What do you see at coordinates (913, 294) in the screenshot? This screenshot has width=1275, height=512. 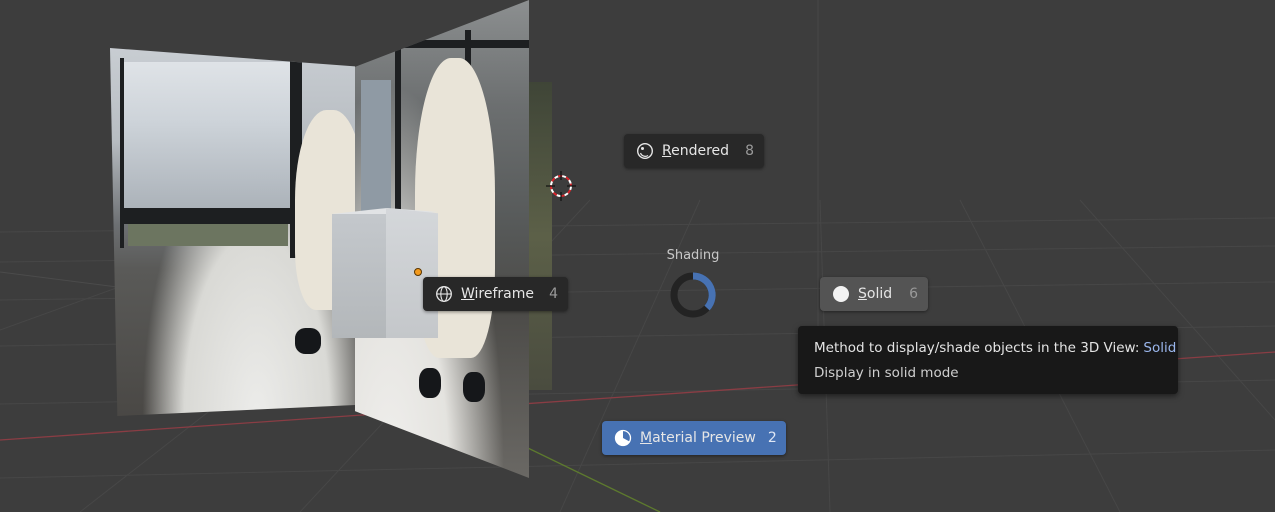 I see `hotkey-label: 6` at bounding box center [913, 294].